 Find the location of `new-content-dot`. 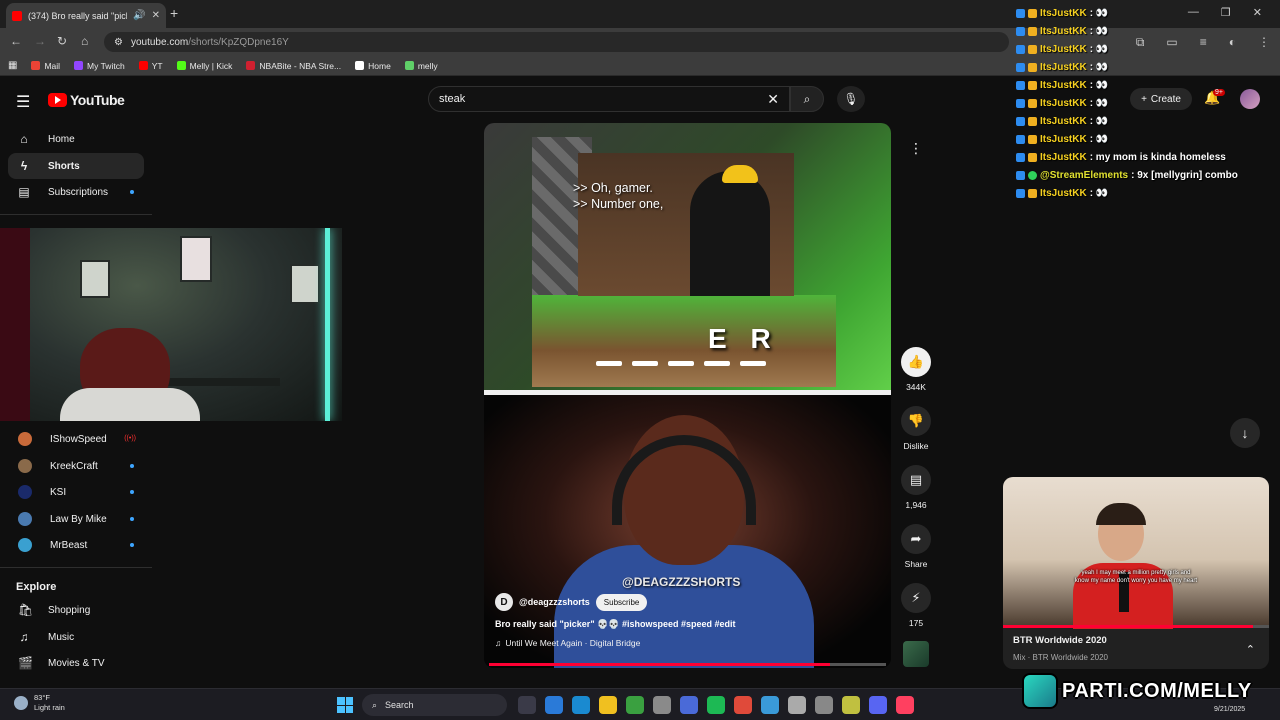

new-content-dot is located at coordinates (132, 519).